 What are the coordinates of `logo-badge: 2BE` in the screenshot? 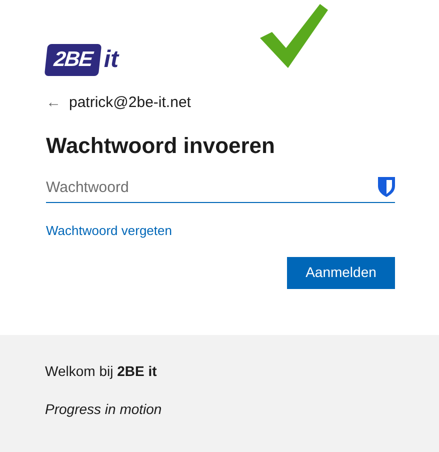 It's located at (73, 60).